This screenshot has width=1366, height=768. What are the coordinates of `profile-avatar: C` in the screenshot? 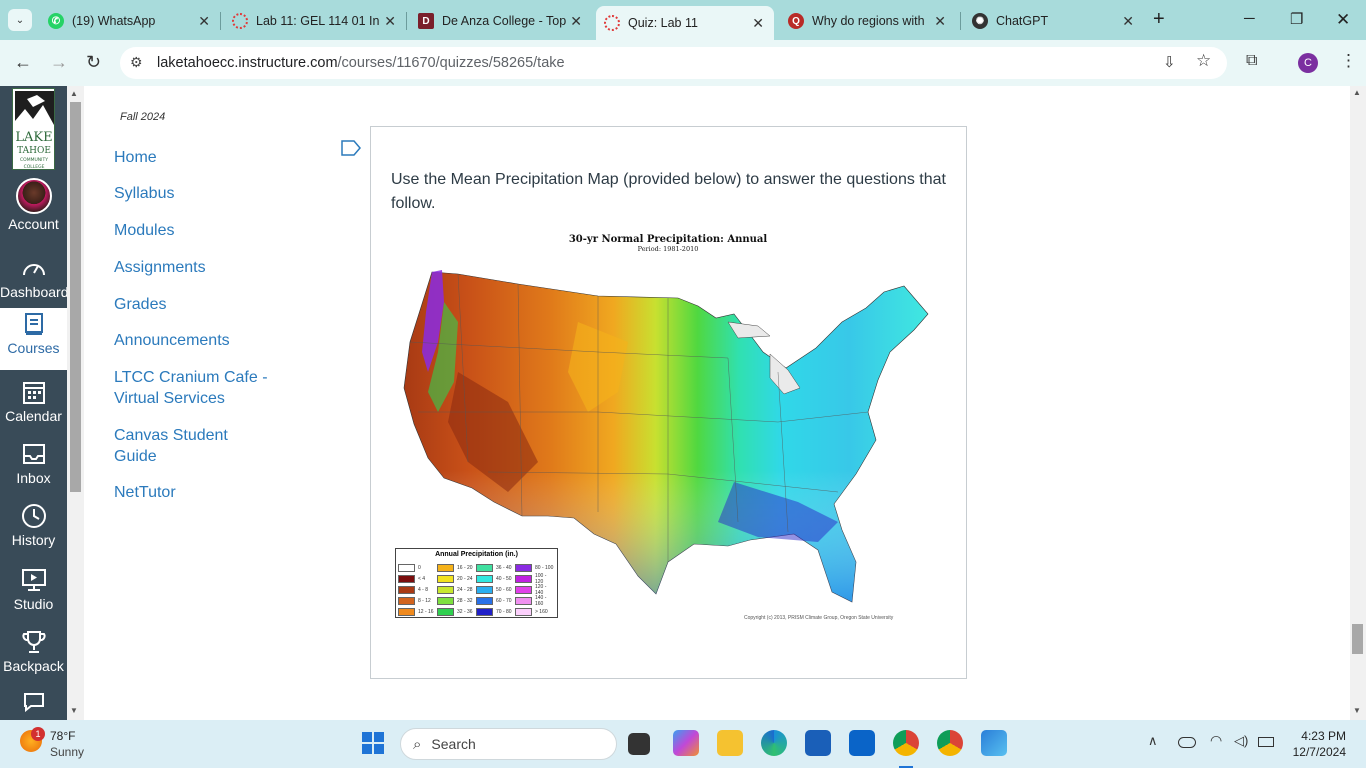 It's located at (1308, 63).